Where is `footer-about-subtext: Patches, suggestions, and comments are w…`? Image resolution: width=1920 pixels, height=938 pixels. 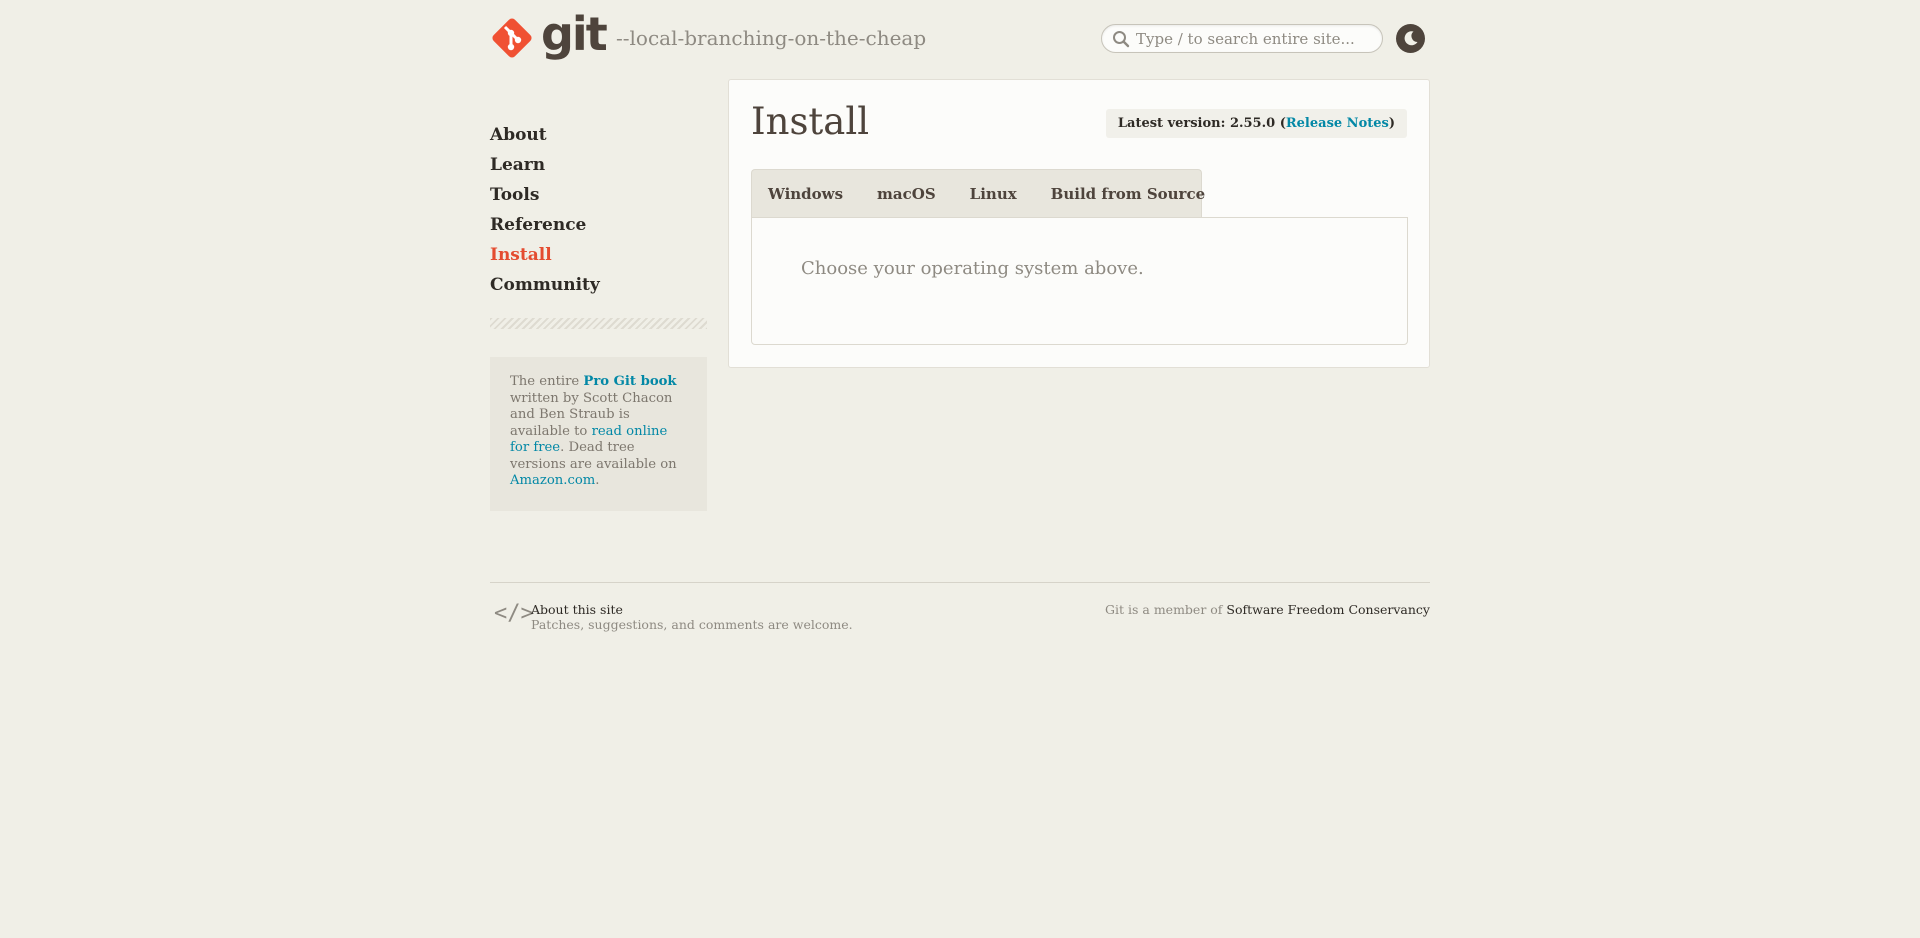
footer-about-subtext: Patches, suggestions, and comments are w… is located at coordinates (692, 624).